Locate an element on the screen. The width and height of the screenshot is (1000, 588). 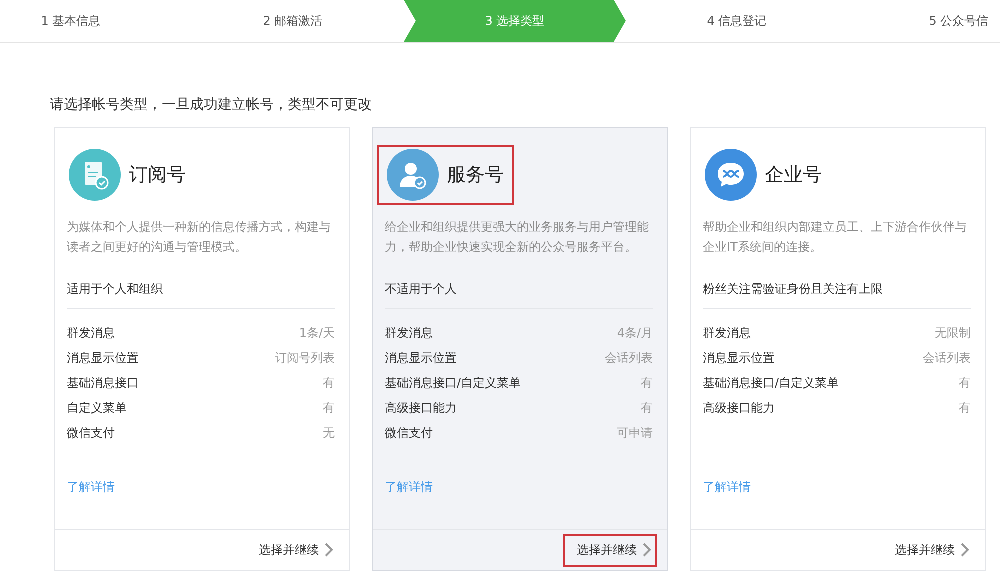
step-tab: 2 邮箱激活 is located at coordinates (293, 21).